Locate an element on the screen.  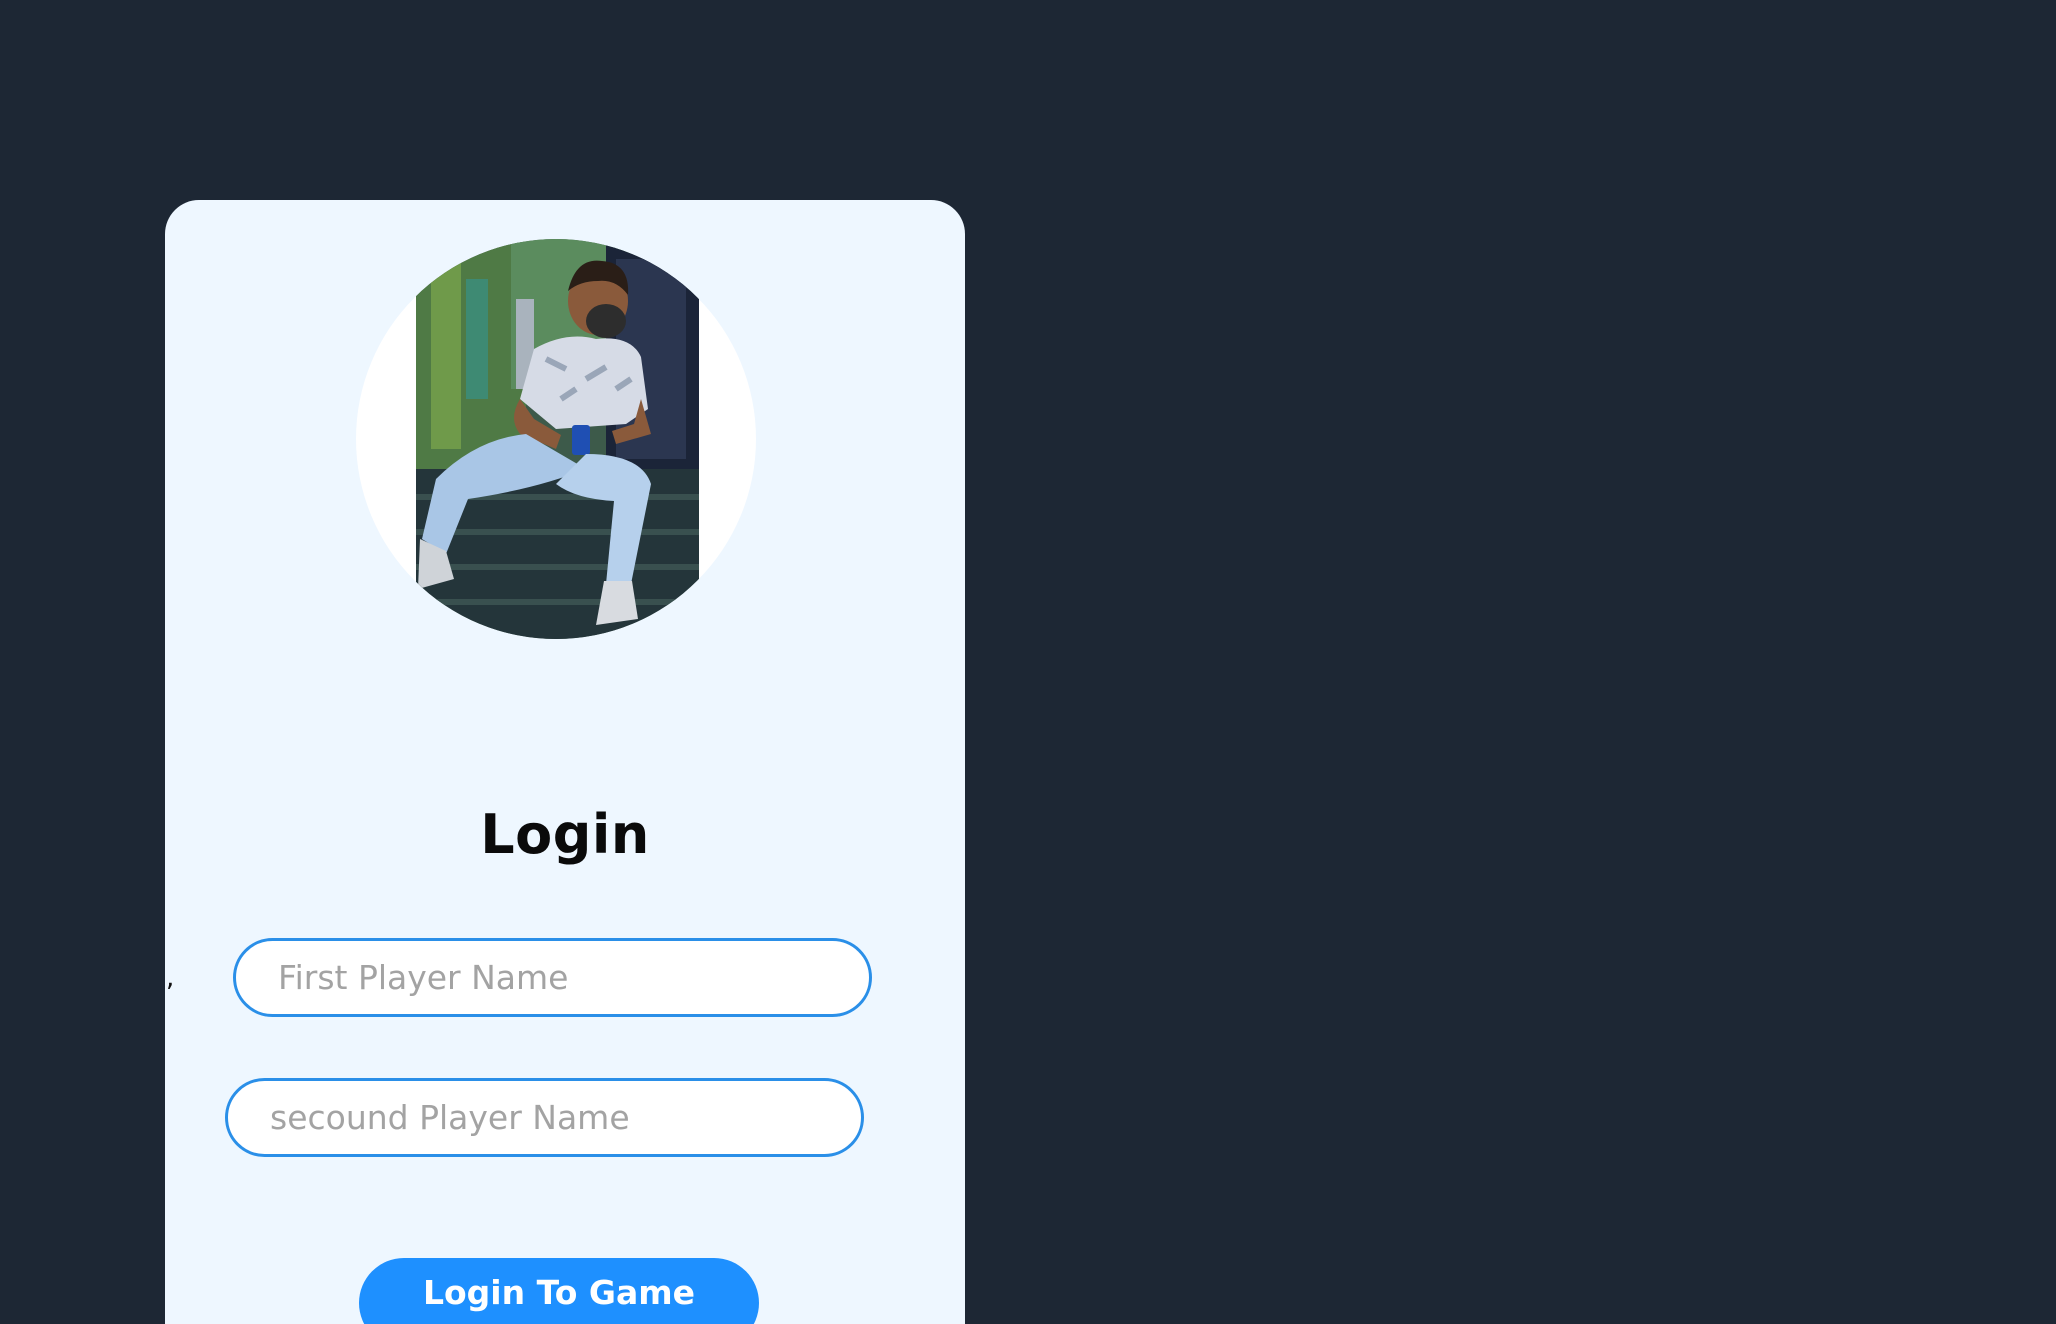
profile-photo is located at coordinates (557, 439).